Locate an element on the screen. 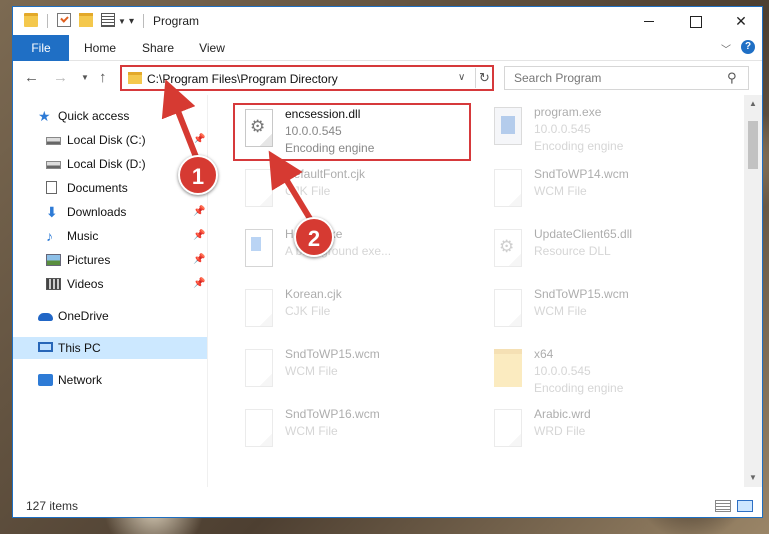  file-name: DefaultFont.cjk is located at coordinates (325, 174).